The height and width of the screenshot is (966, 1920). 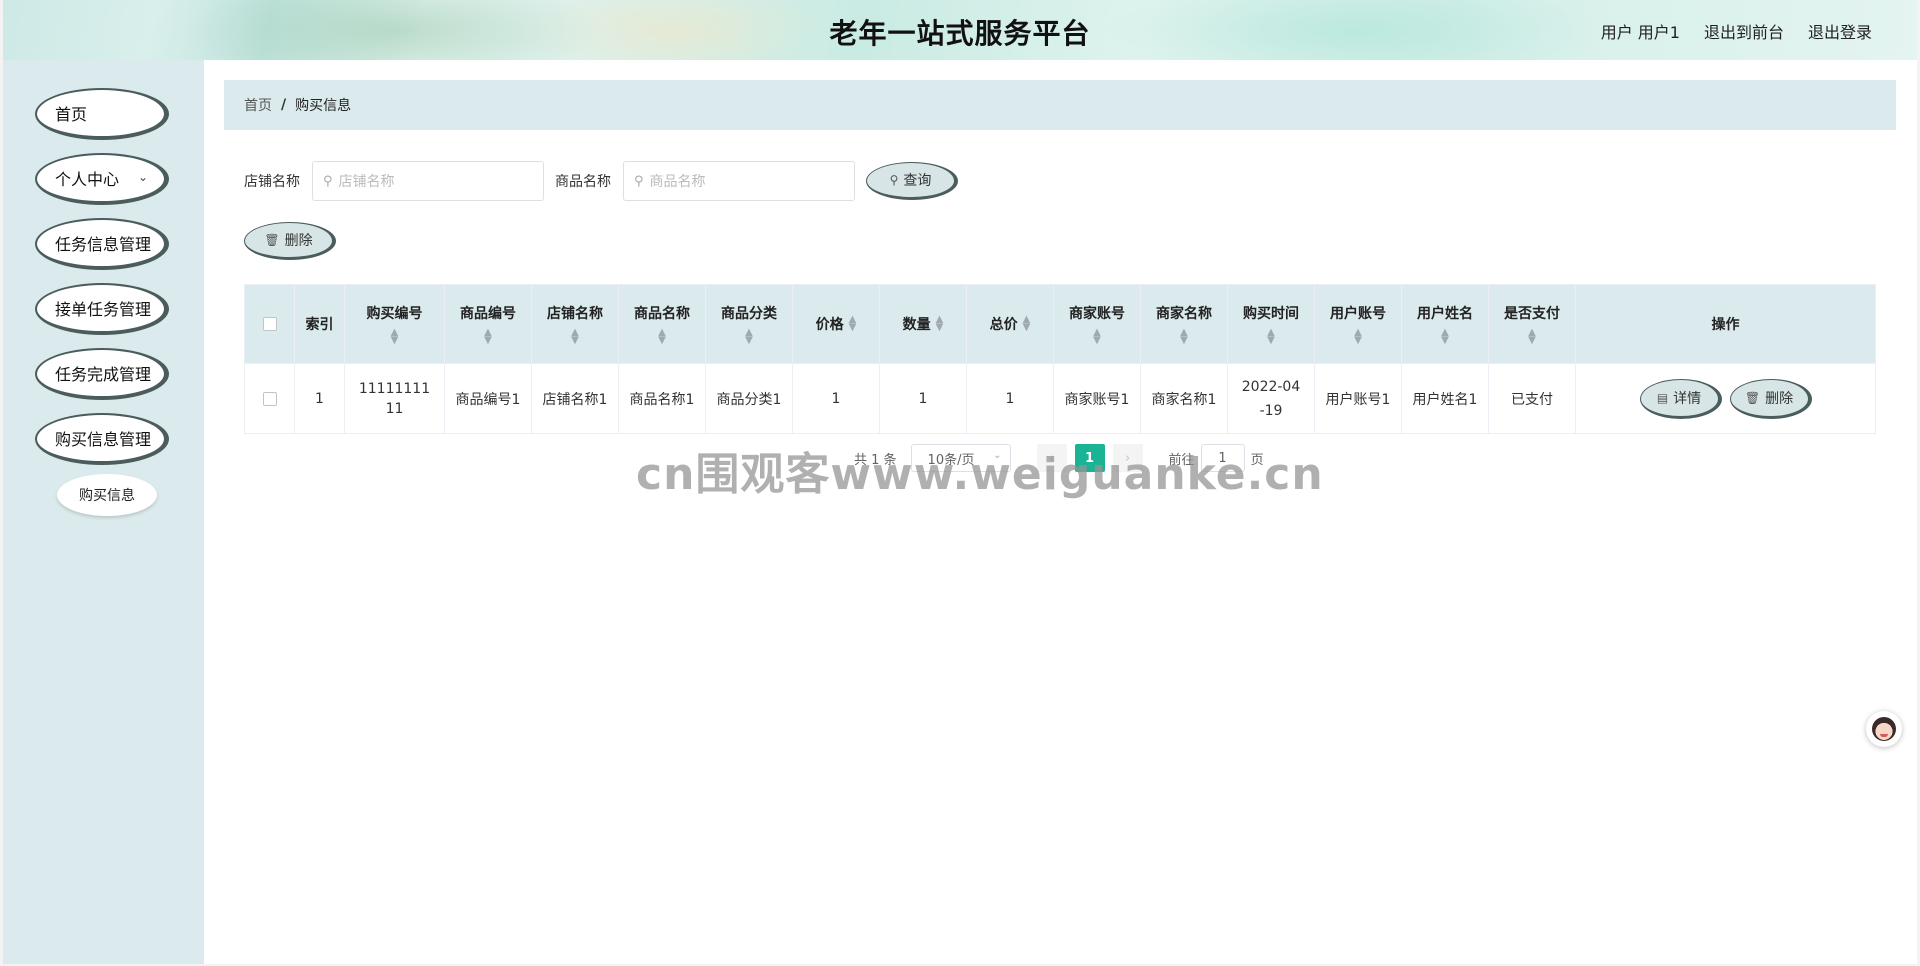 I want to click on column-header: 商品名称 ▲ ▼, so click(x=662, y=324).